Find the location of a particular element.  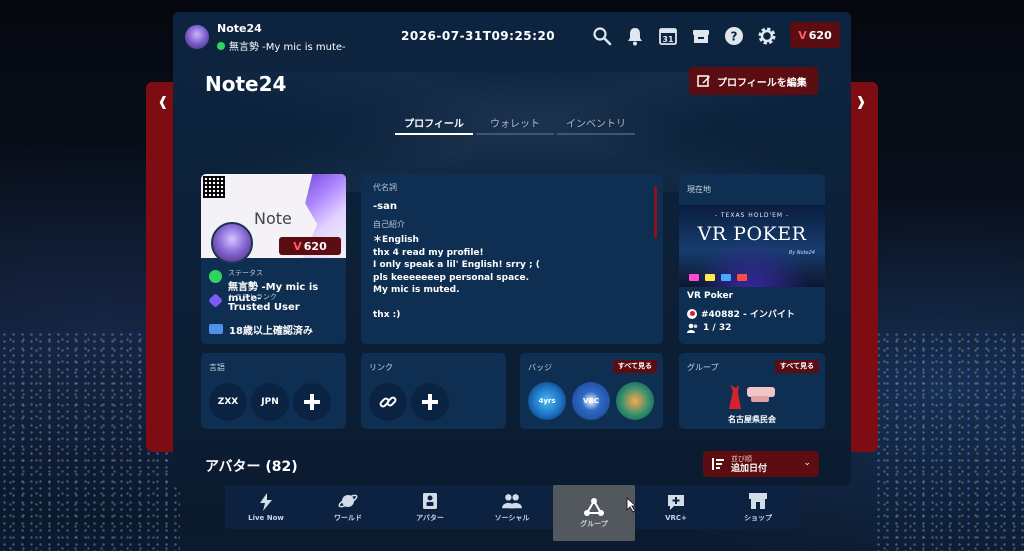

user-status: 無言勢 -My mic is mute- is located at coordinates (281, 45).